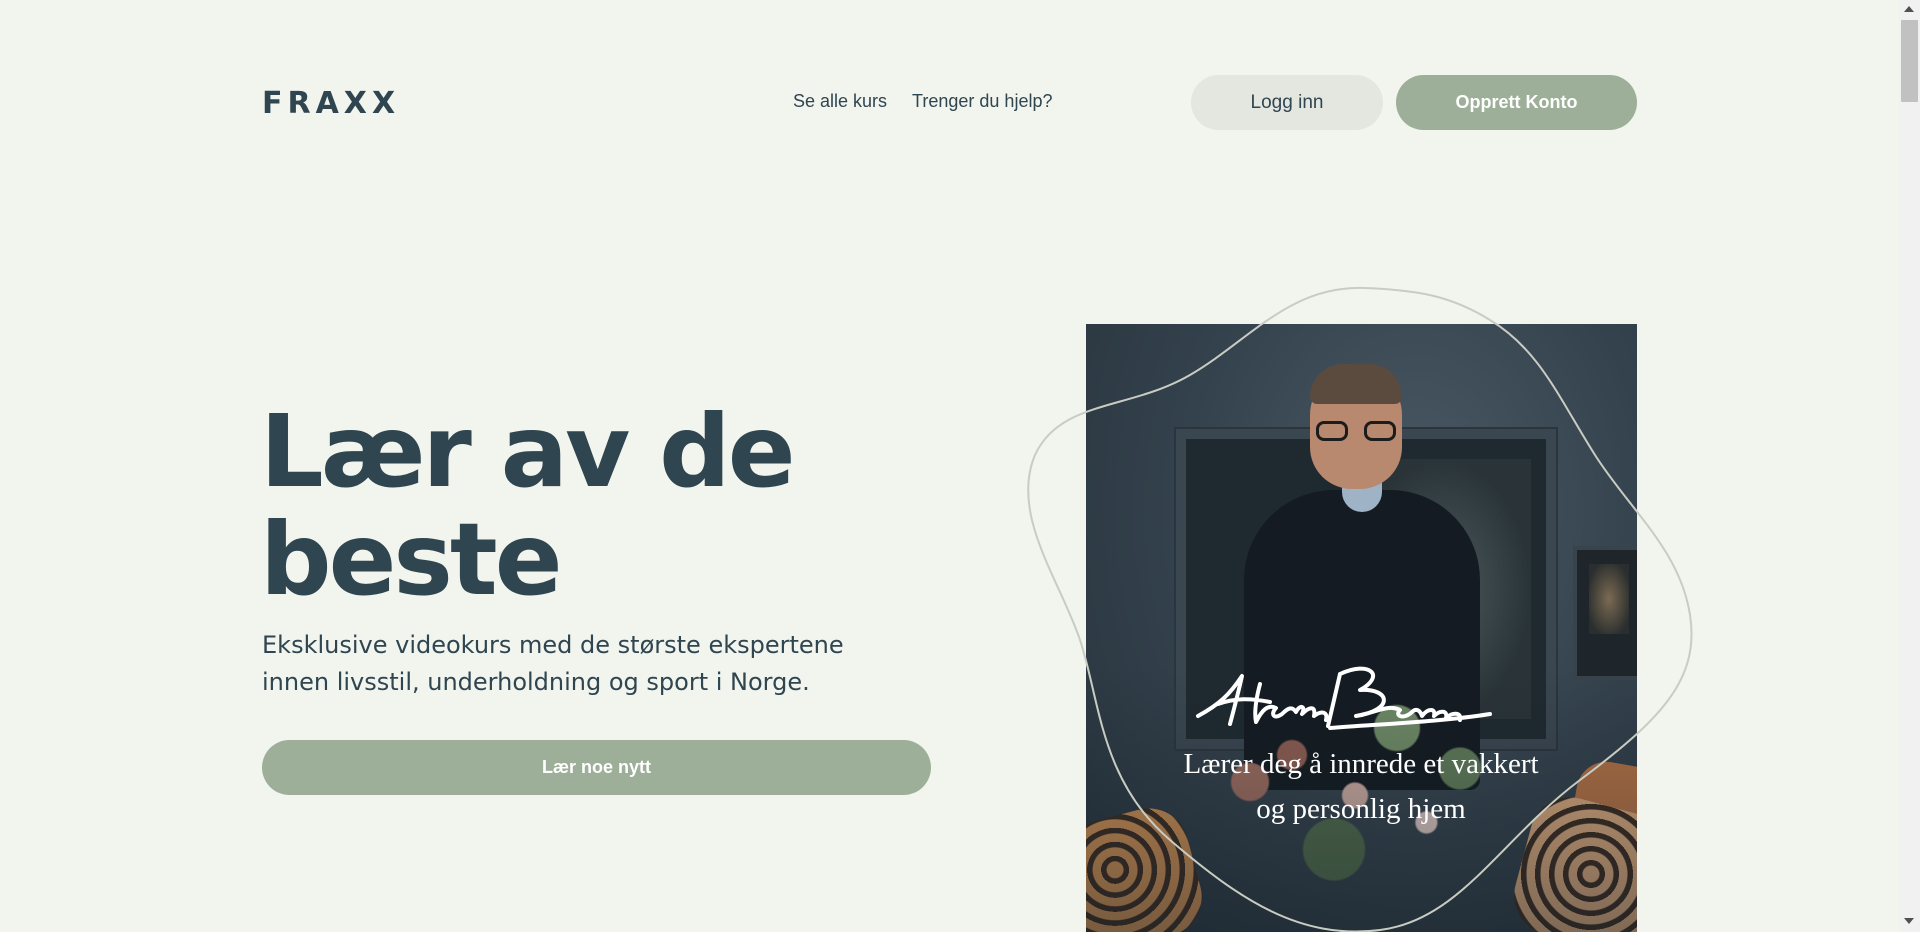 Image resolution: width=1920 pixels, height=932 pixels. What do you see at coordinates (331, 103) in the screenshot?
I see `fraxx-logo: FRAXX` at bounding box center [331, 103].